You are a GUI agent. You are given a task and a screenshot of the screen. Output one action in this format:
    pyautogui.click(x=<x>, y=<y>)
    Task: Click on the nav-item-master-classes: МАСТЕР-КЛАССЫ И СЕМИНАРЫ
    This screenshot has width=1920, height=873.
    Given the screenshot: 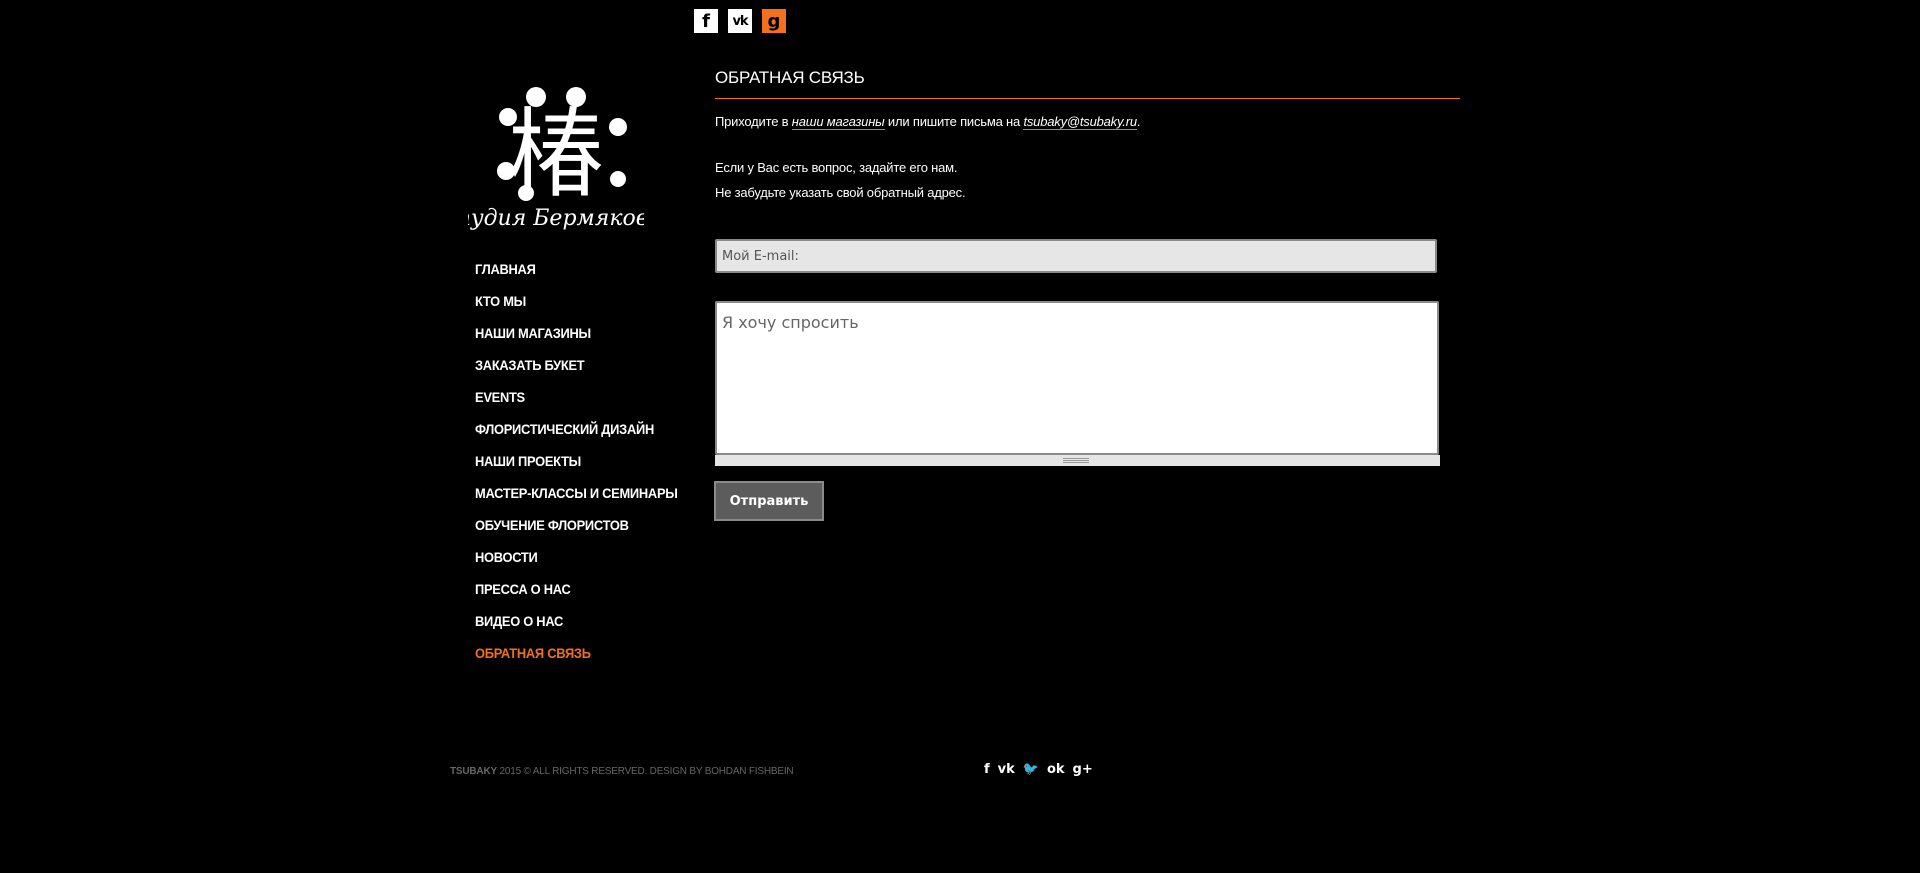 What is the action you would take?
    pyautogui.click(x=576, y=498)
    